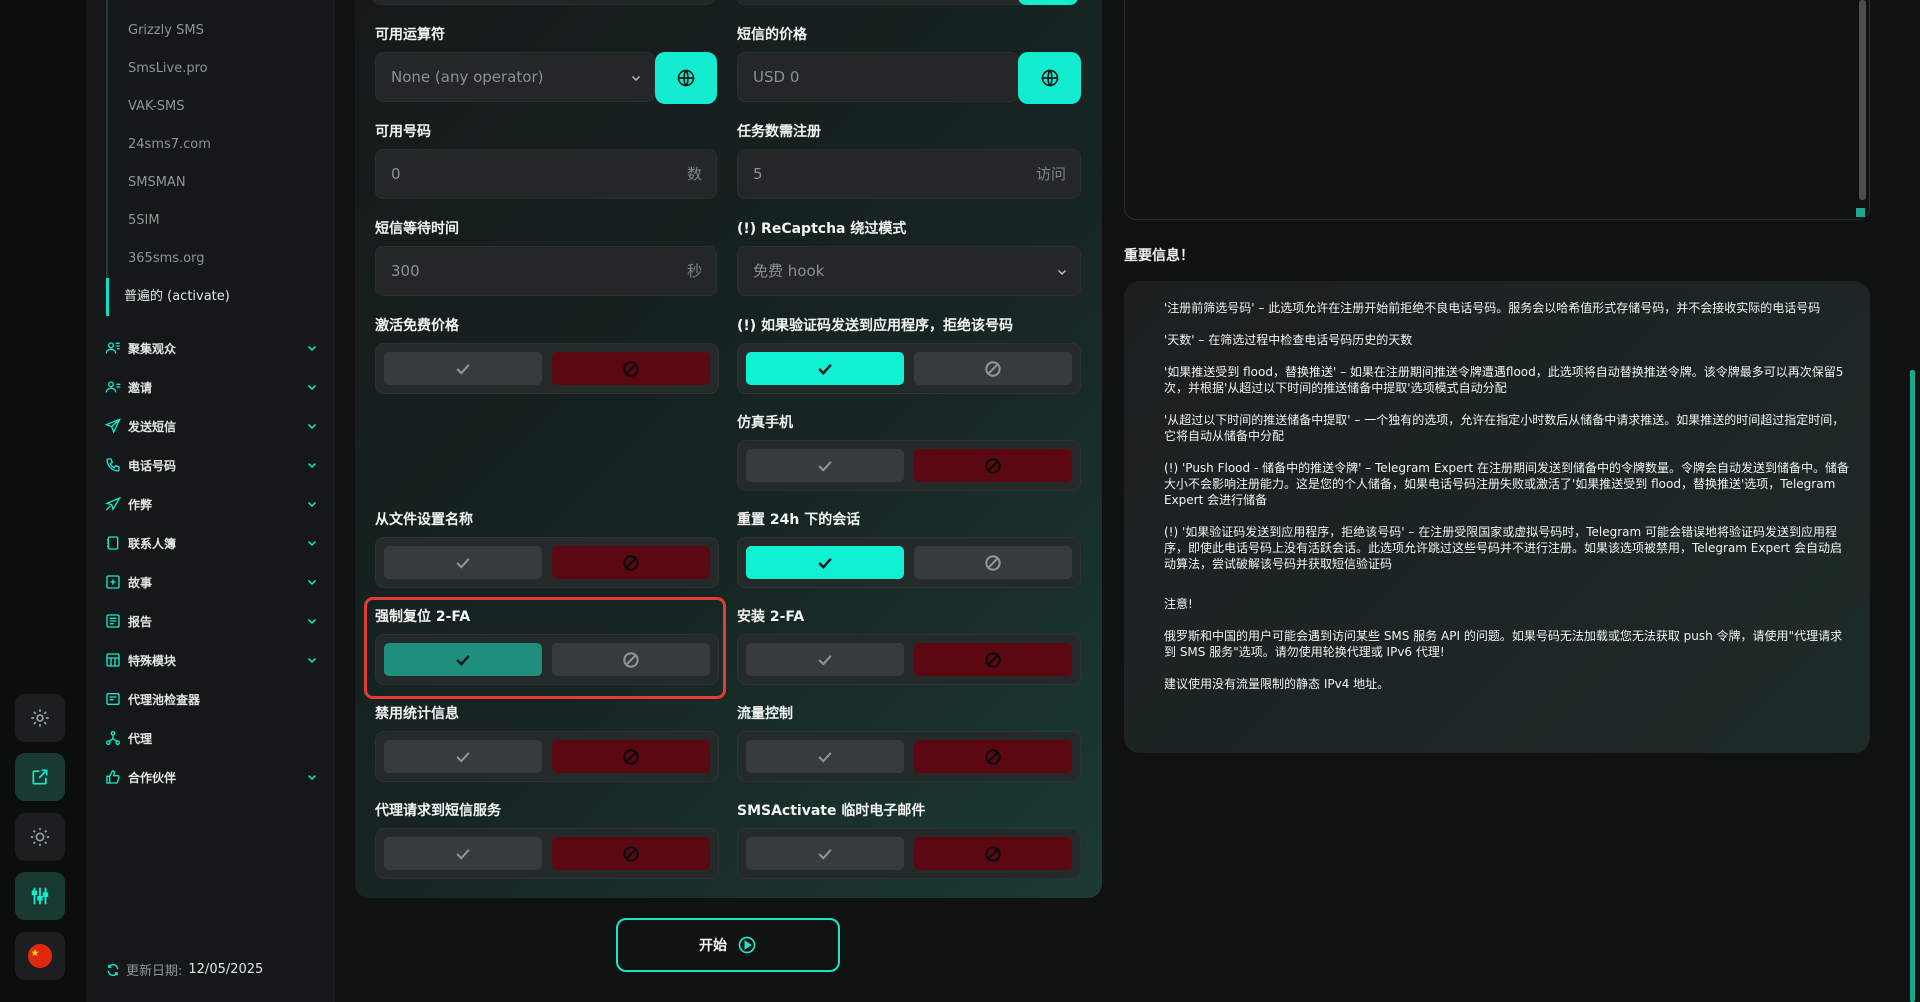 This screenshot has height=1002, width=1920. I want to click on wait-suffix: 秒, so click(694, 271).